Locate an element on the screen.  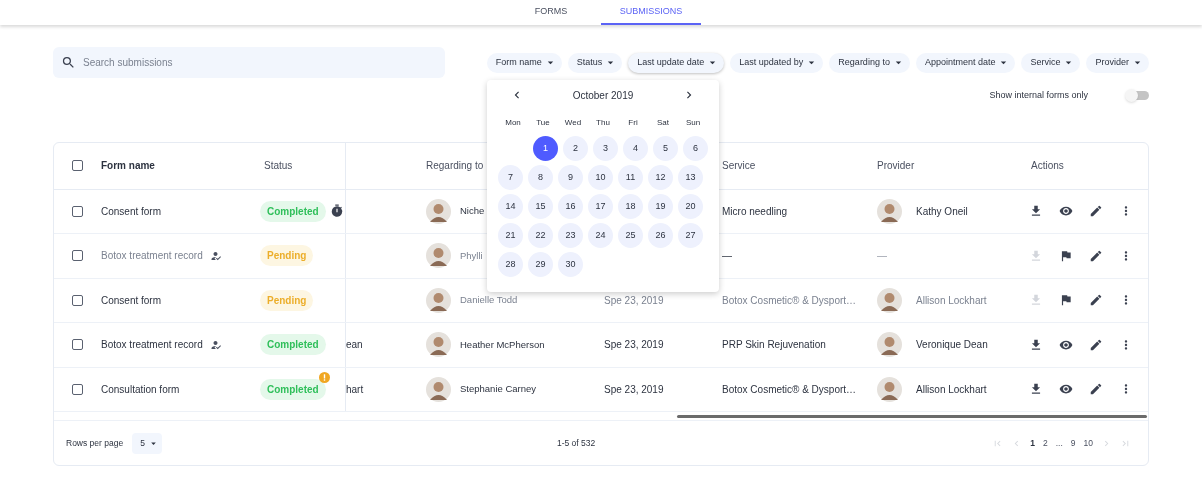
weekday-label: Sun is located at coordinates (693, 123).